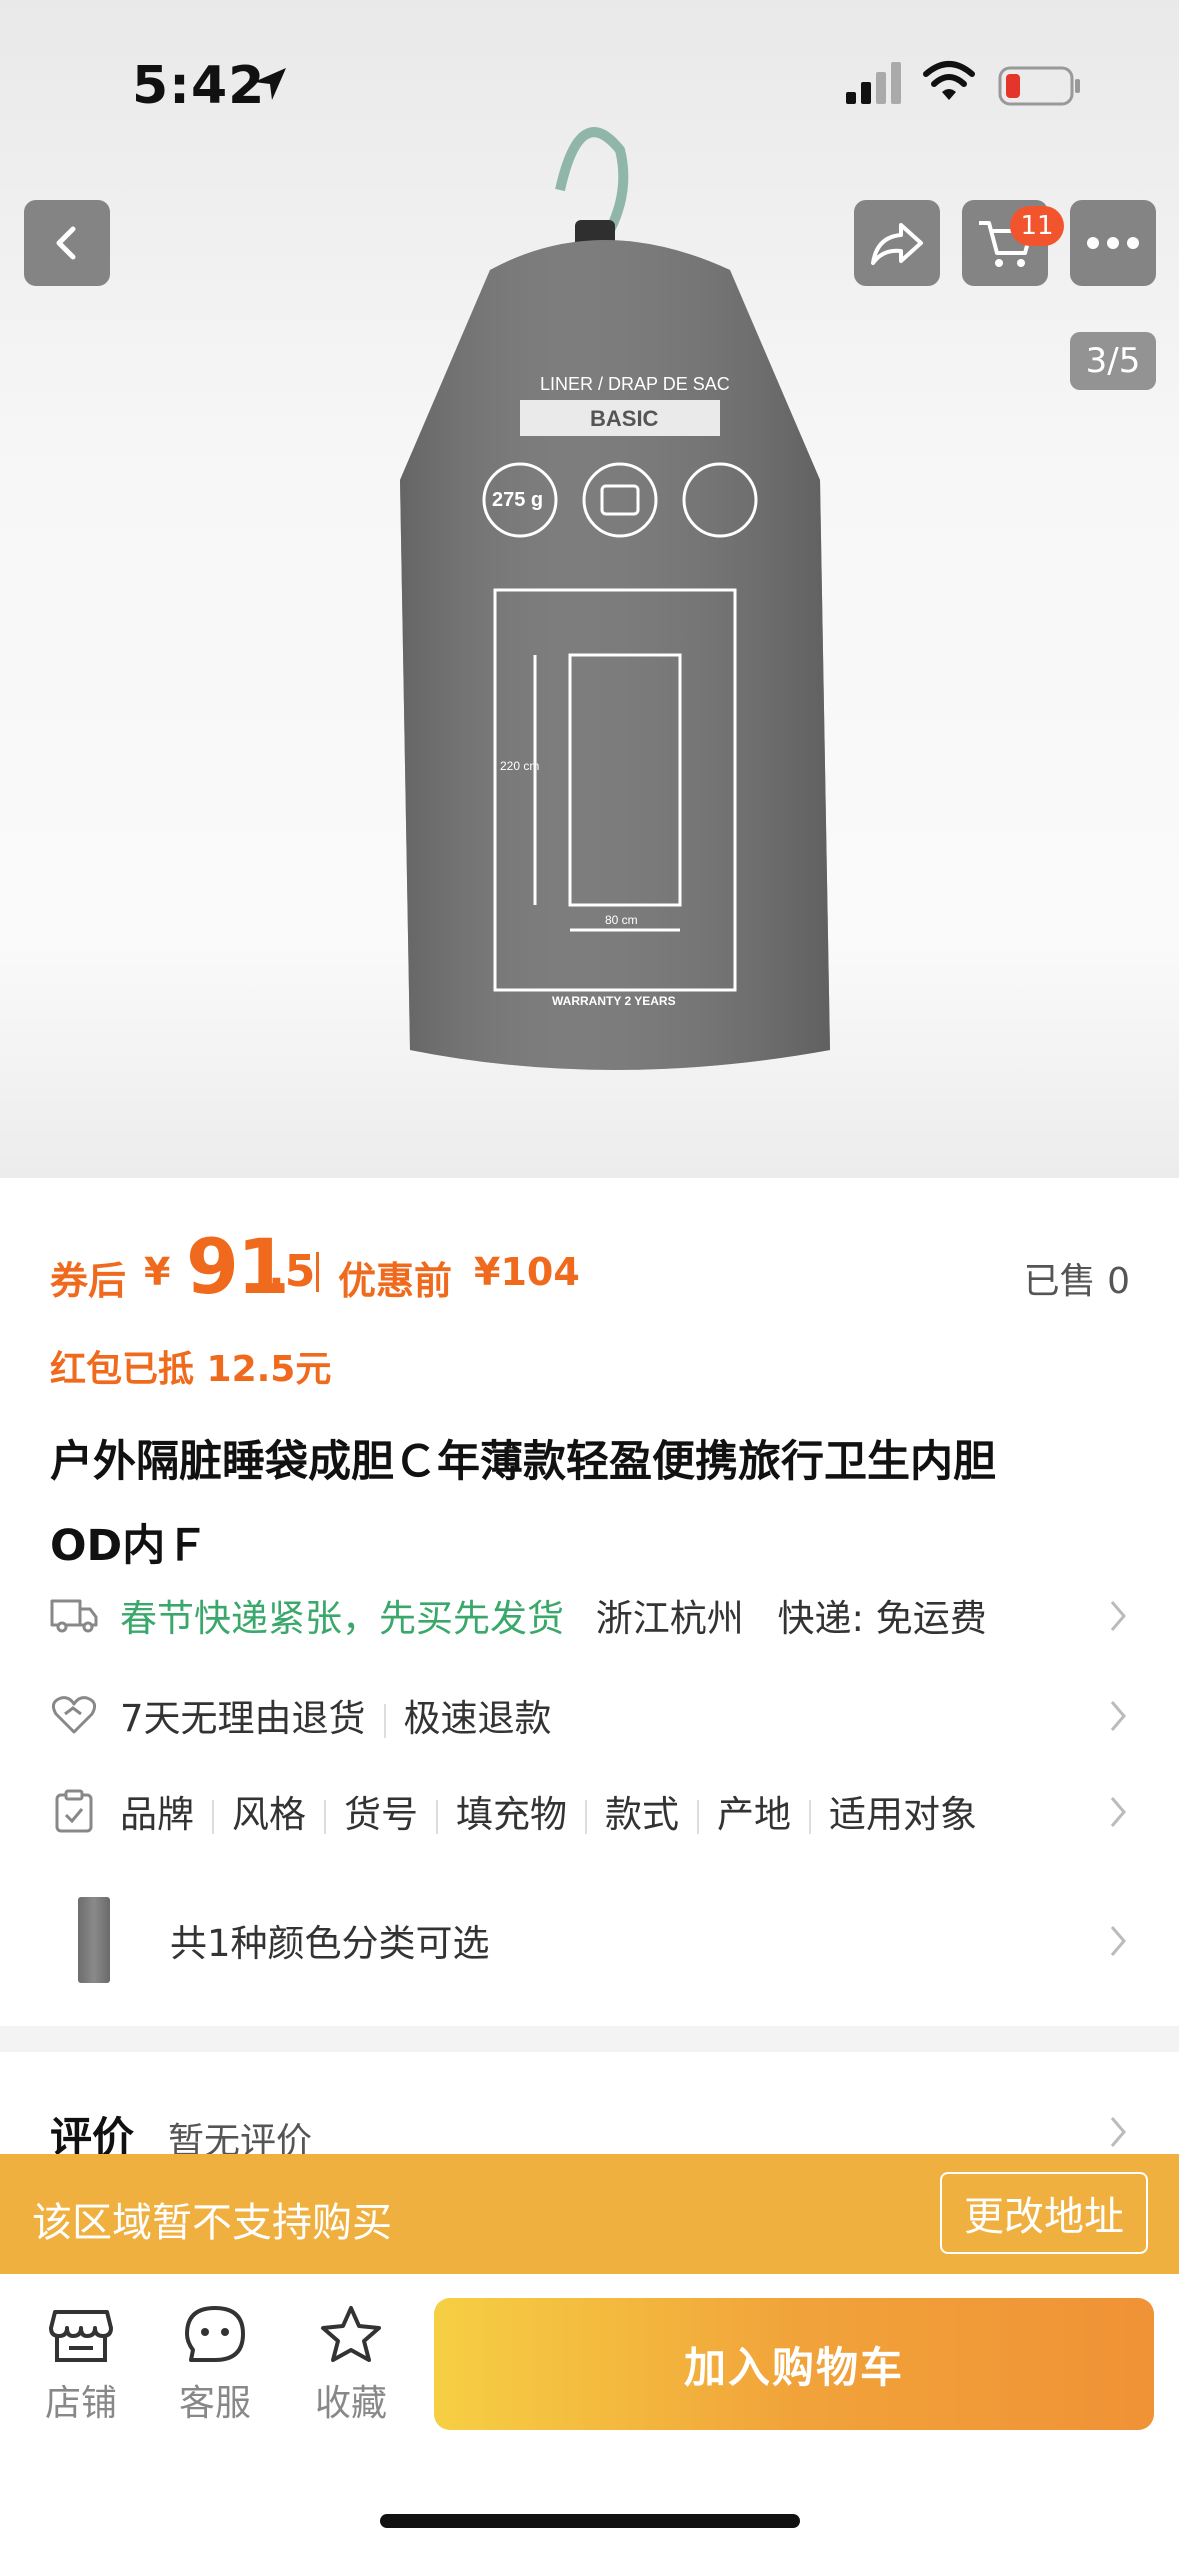 This screenshot has width=1179, height=2556. Describe the element at coordinates (351, 2334) in the screenshot. I see `star-icon` at that location.